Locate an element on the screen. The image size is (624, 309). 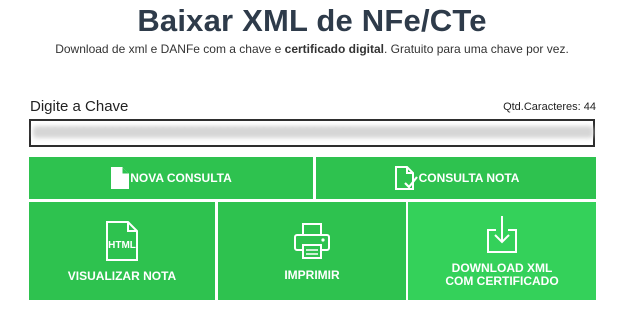
subtitle-text-2: . Gratuito para uma chave por vez. is located at coordinates (476, 49).